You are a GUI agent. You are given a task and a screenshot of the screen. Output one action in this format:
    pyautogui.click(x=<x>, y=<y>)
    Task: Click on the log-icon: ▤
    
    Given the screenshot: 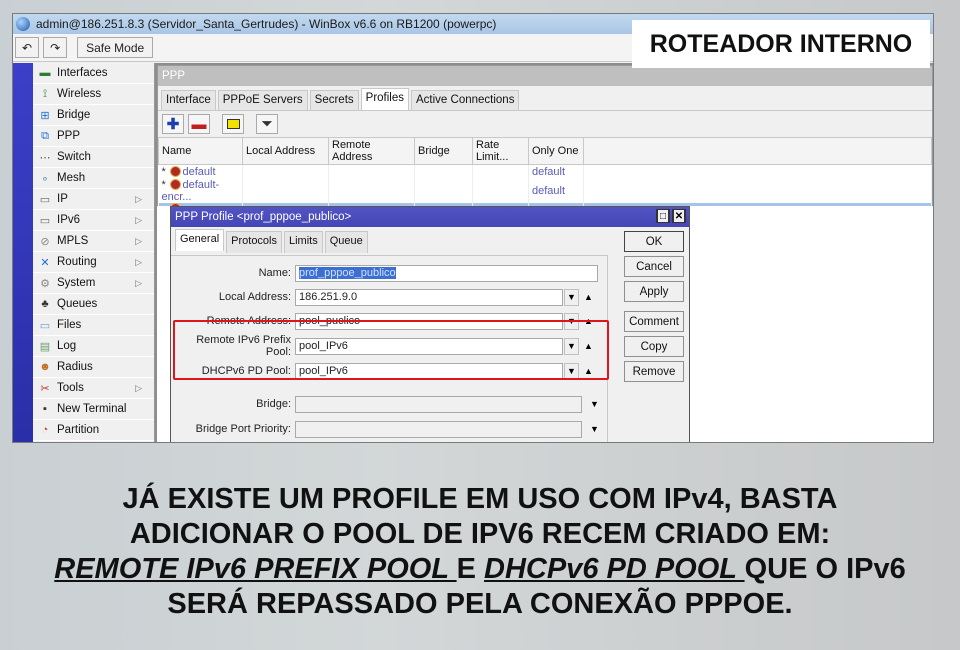 What is the action you would take?
    pyautogui.click(x=45, y=346)
    